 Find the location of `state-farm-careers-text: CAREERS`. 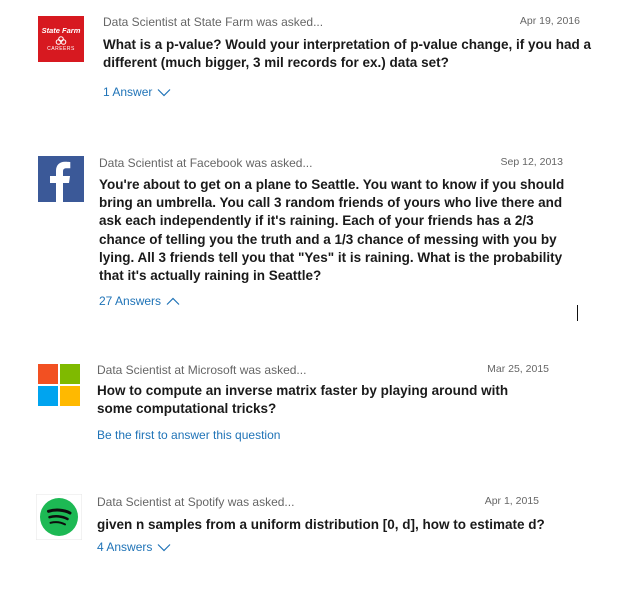

state-farm-careers-text: CAREERS is located at coordinates (61, 49).